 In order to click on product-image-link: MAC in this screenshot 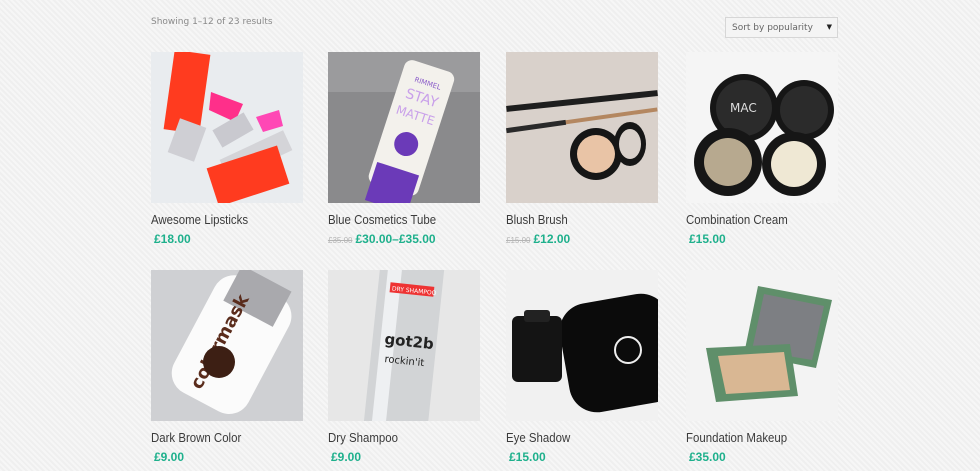, I will do `click(762, 127)`.